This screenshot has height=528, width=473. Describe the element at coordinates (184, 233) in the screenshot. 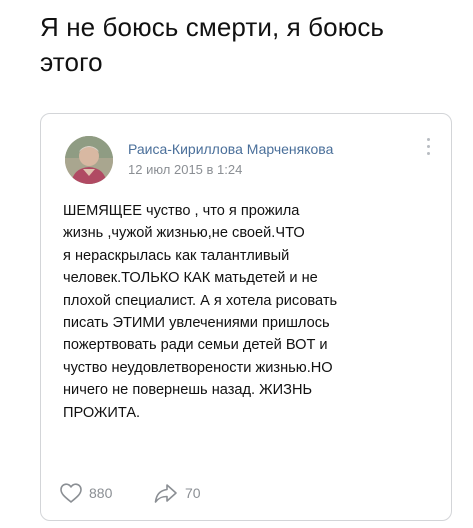

I see `post-text-line: жизнь ,чужой жизнью,не своей.ЧТО` at that location.